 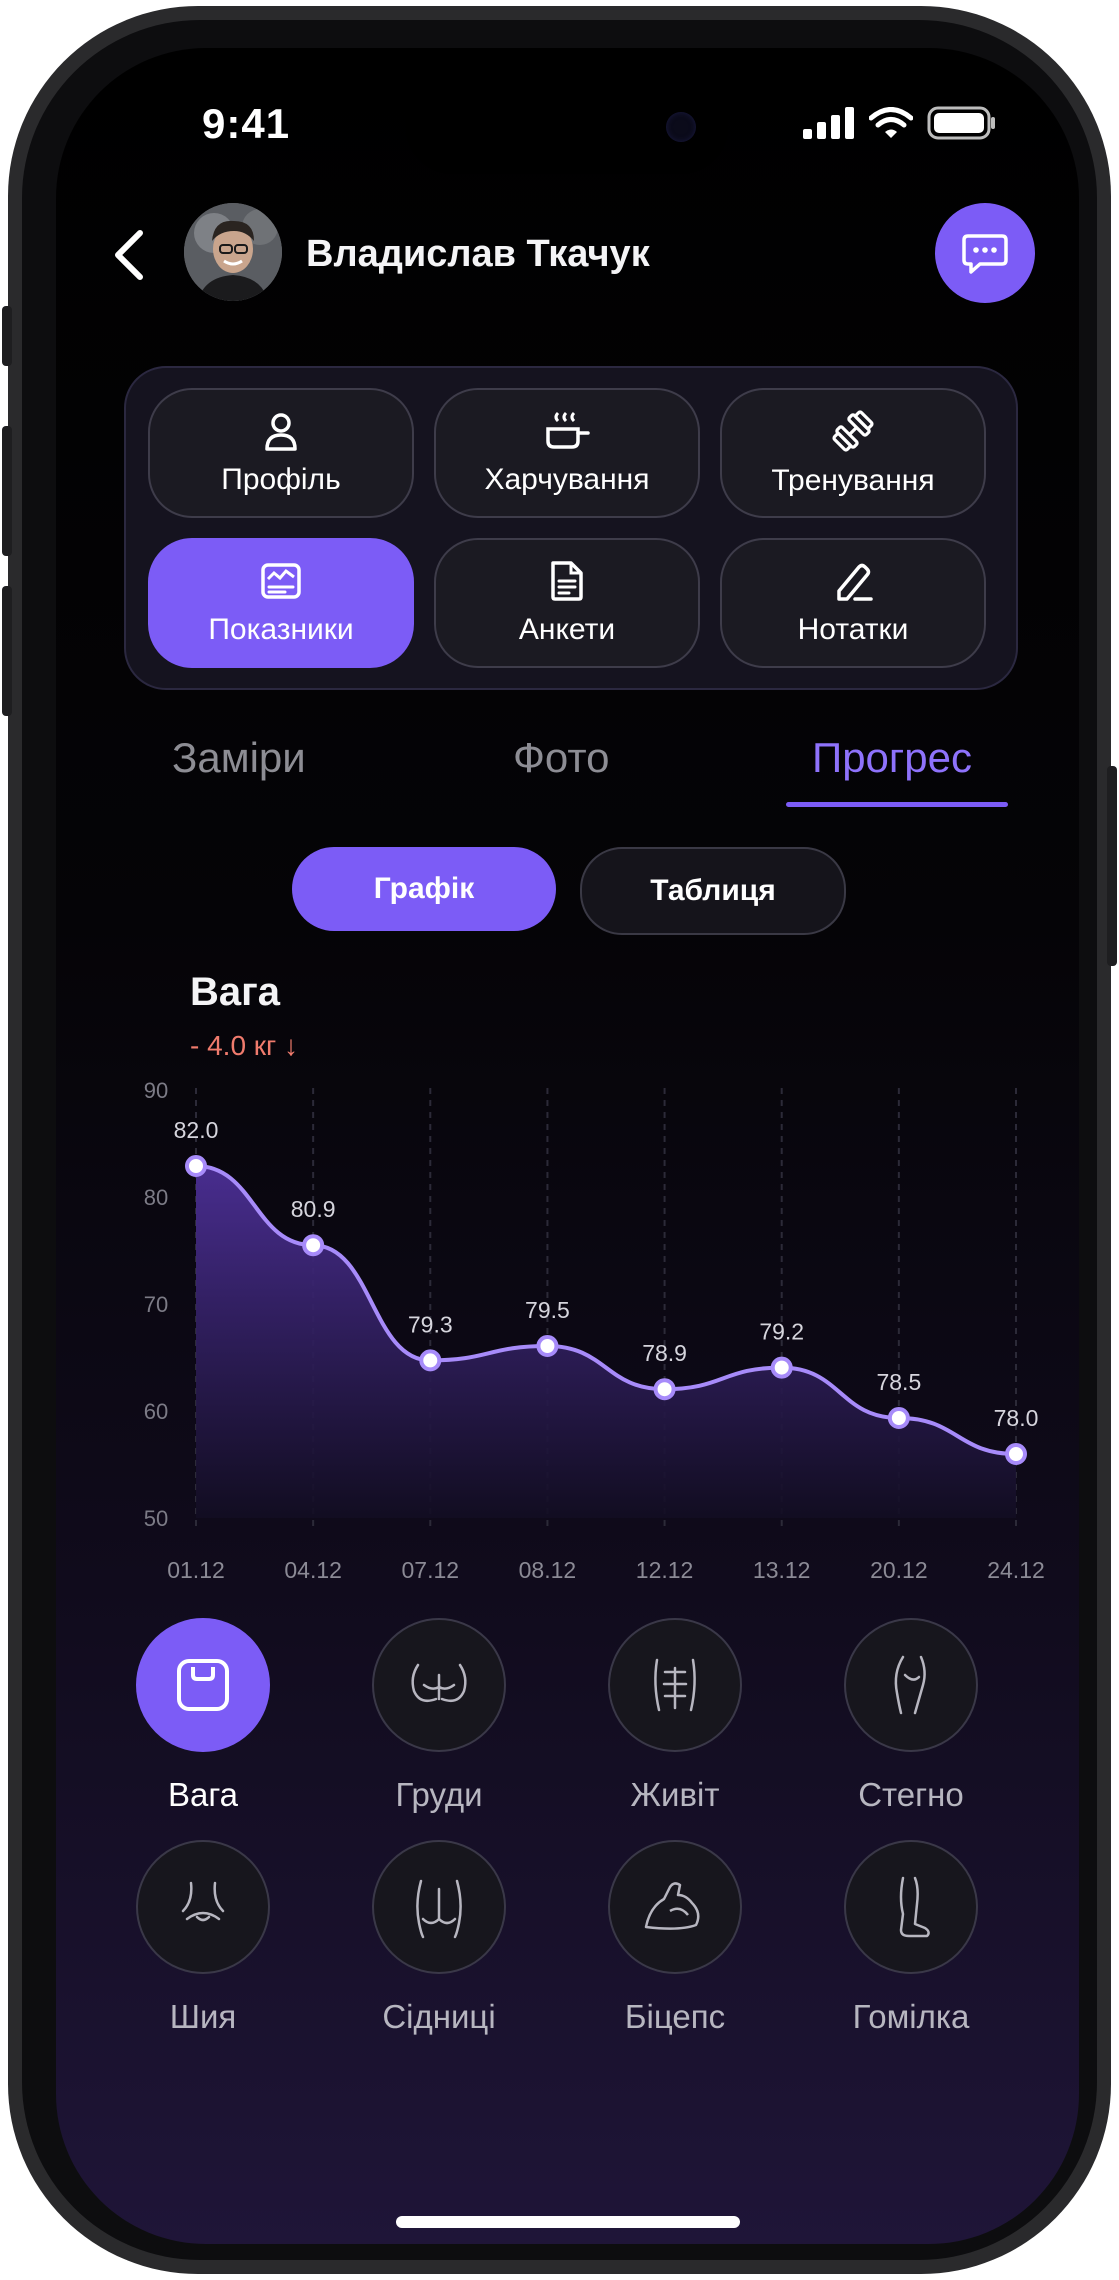 What do you see at coordinates (156, 1090) in the screenshot?
I see `y-tick-label: 90` at bounding box center [156, 1090].